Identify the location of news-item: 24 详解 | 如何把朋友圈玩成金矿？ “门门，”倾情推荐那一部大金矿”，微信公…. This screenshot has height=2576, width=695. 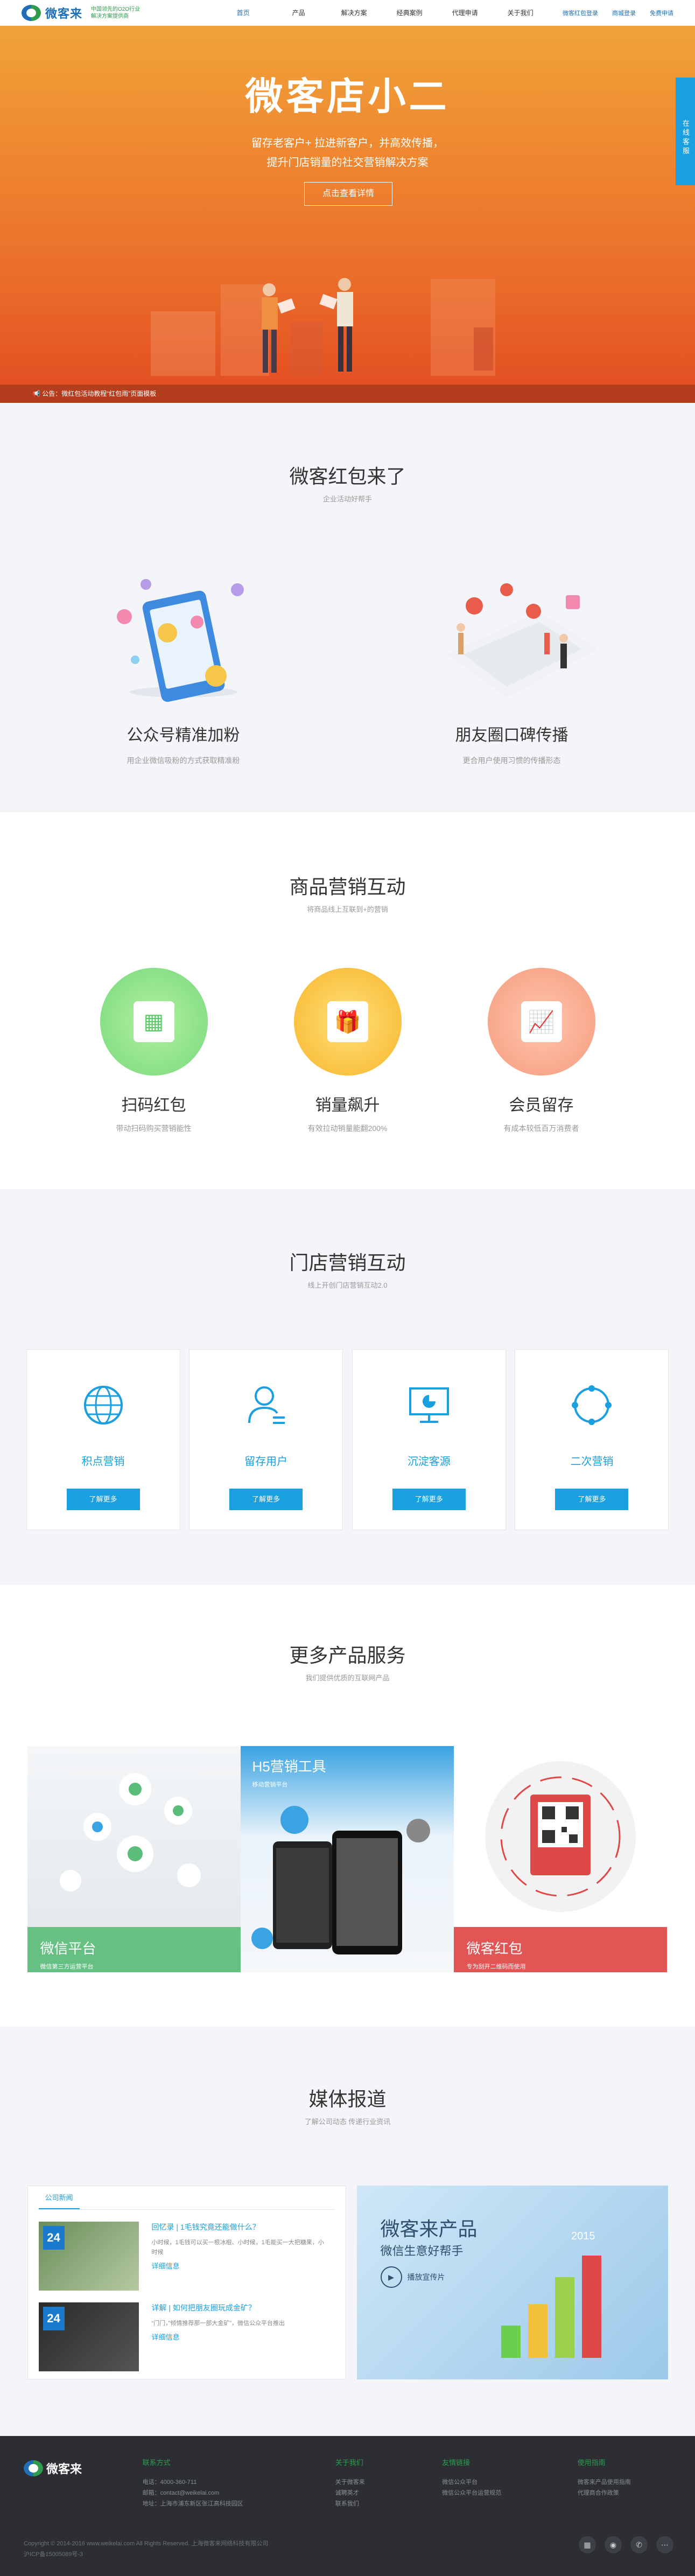
(186, 2336).